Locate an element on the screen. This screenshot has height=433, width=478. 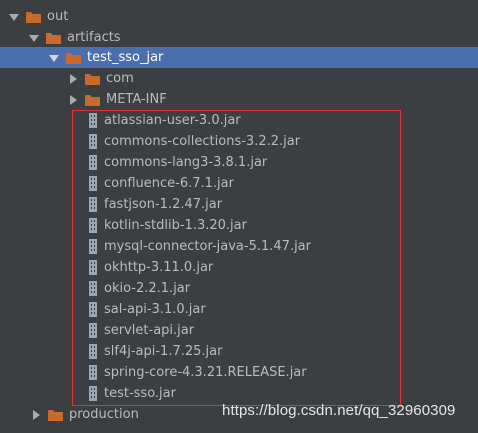
tree-node-label: servlet-api.jar is located at coordinates (149, 330).